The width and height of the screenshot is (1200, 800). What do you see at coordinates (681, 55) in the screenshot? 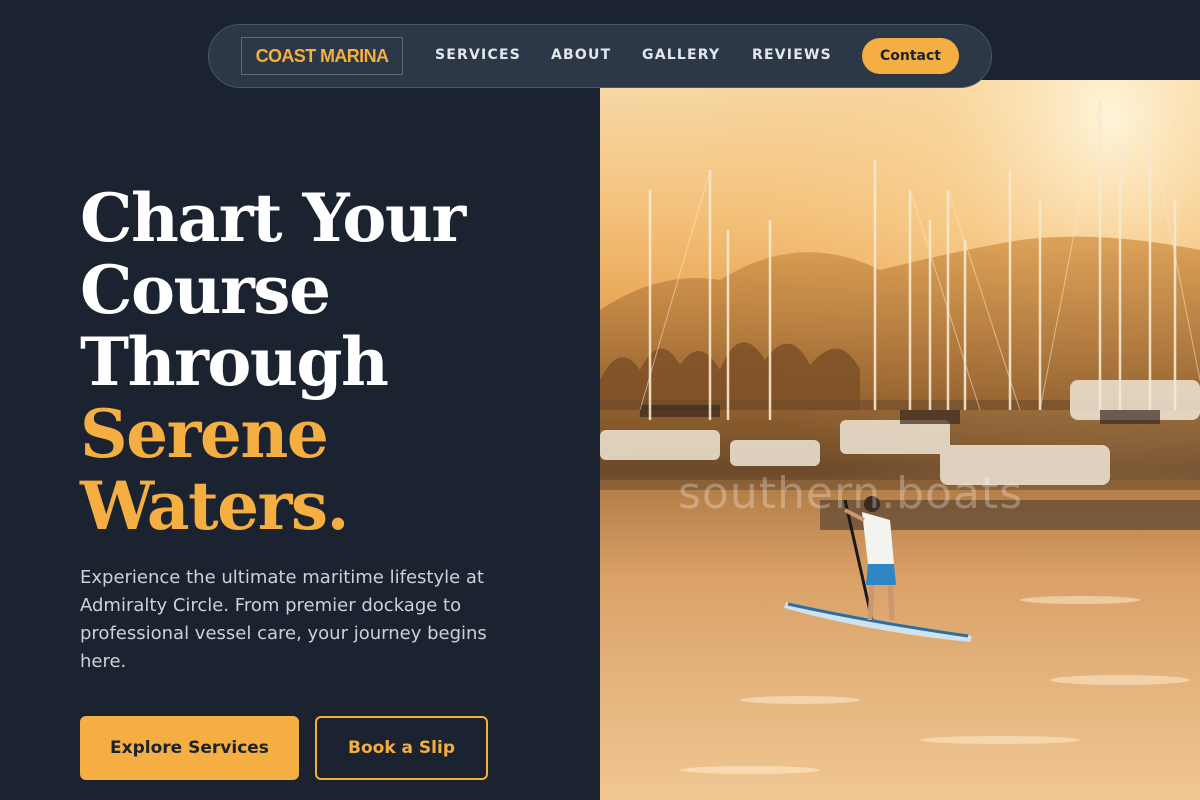
I see `nav-link-gallery: GALLERY` at bounding box center [681, 55].